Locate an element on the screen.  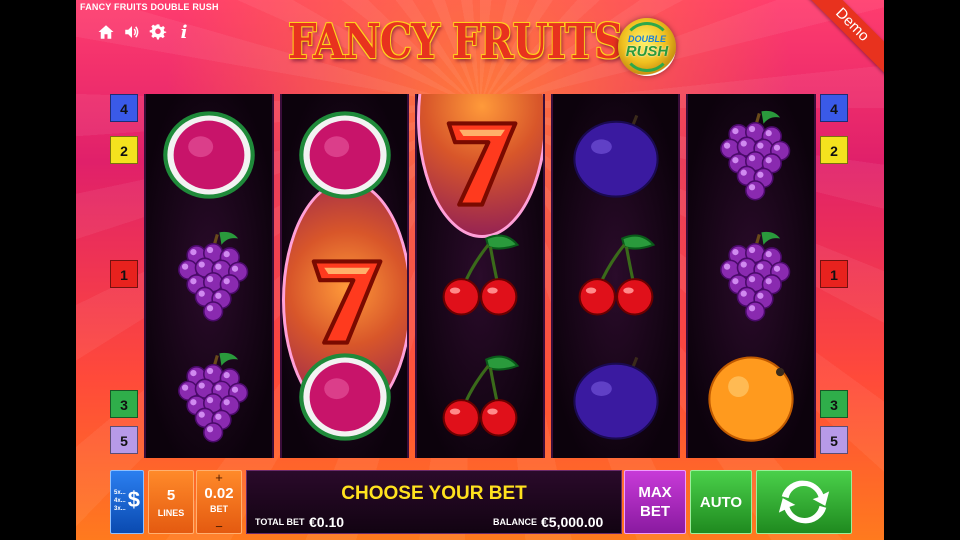
autoplay-button: AUTO is located at coordinates (721, 502).